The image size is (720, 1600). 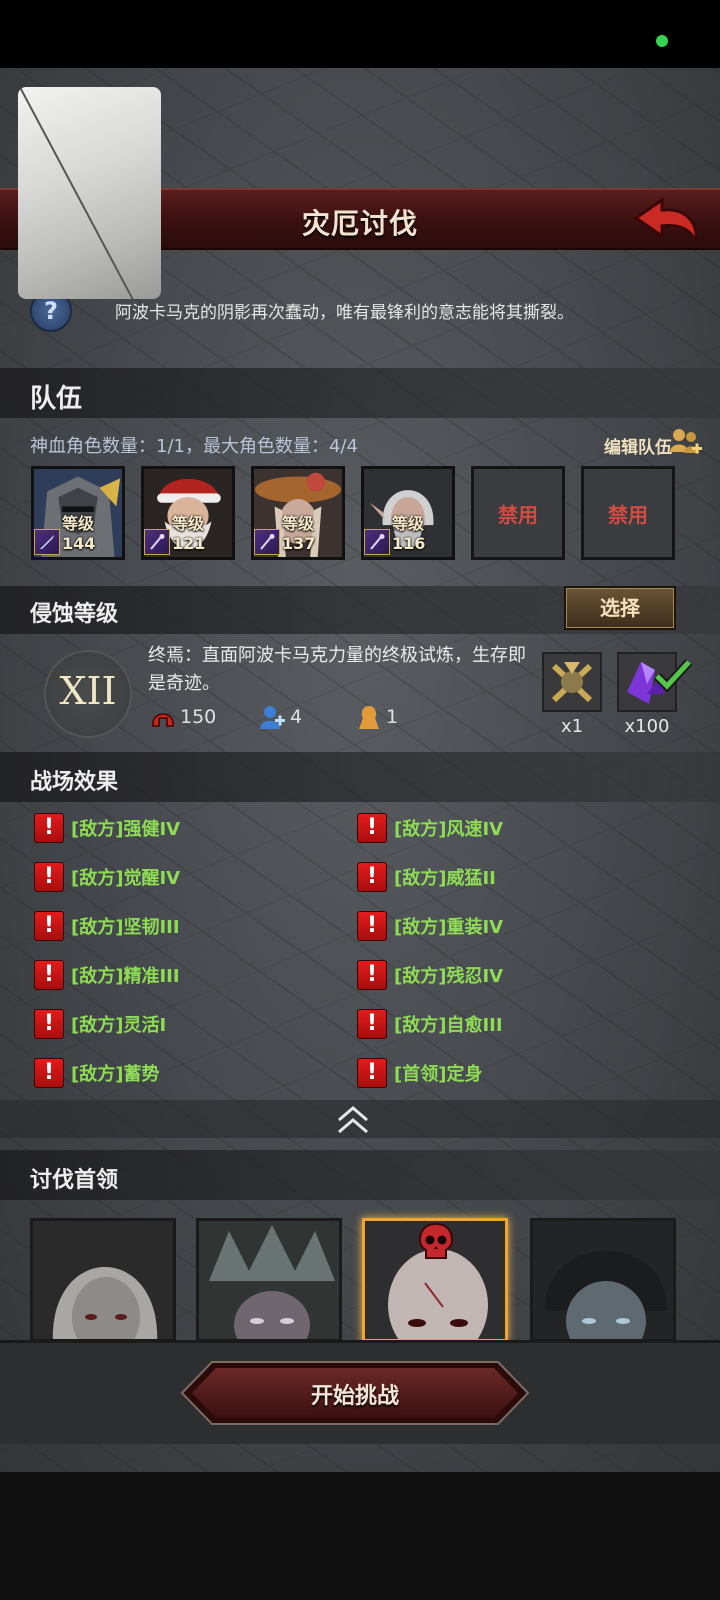 What do you see at coordinates (647, 726) in the screenshot?
I see `reward-count-2: x100` at bounding box center [647, 726].